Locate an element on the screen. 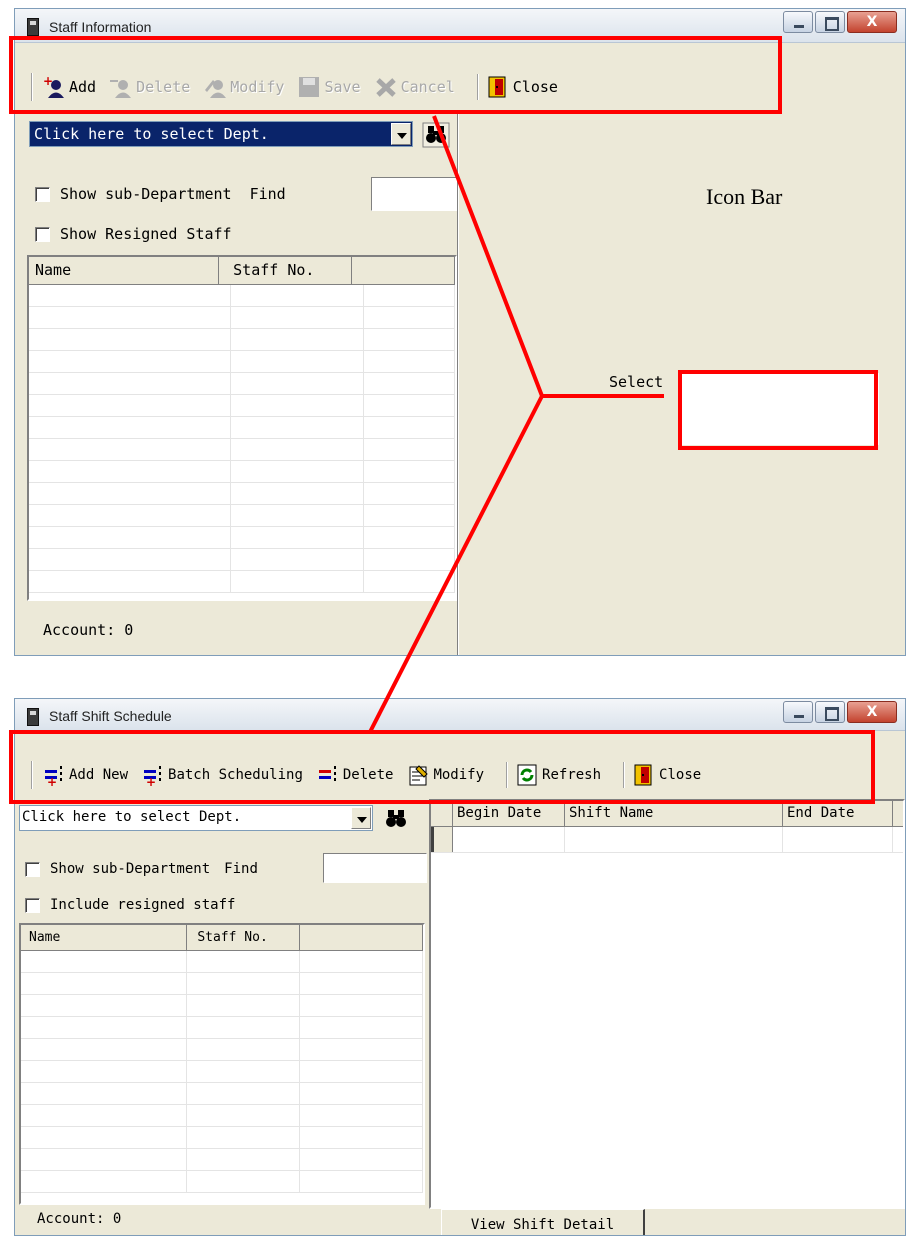 The width and height of the screenshot is (906, 1236). select-highlight-box is located at coordinates (778, 410).